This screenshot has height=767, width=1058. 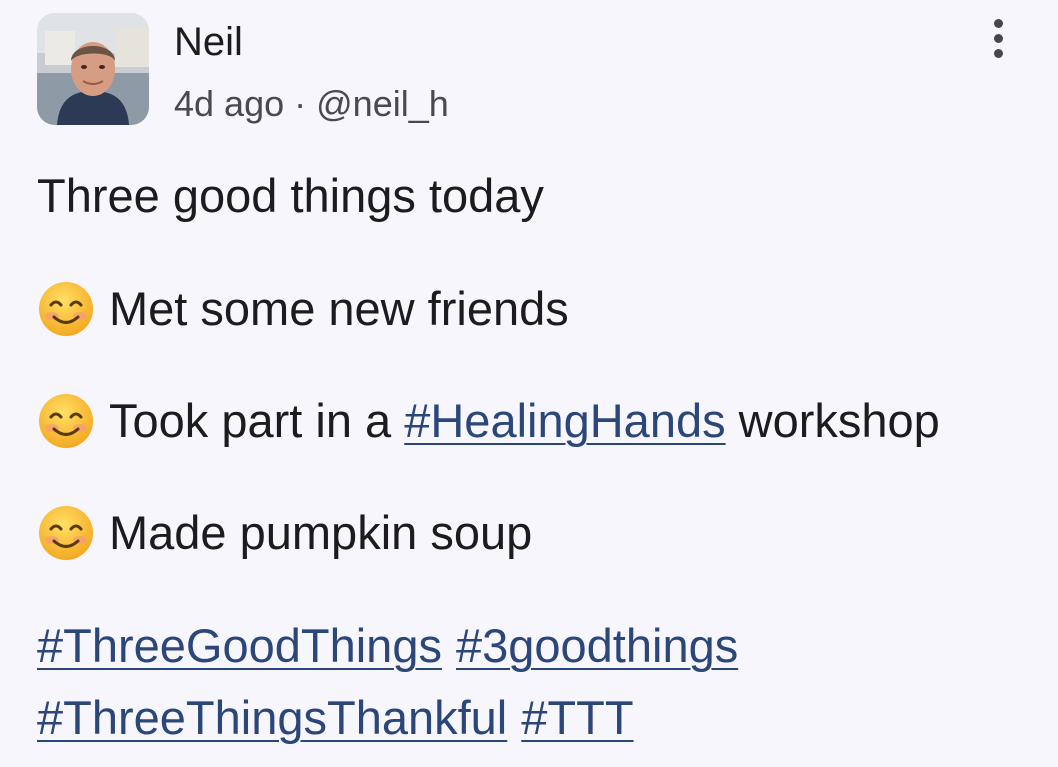 I want to click on hashtag-row: #ThreeGoodThings #3goodthings, so click(x=394, y=646).